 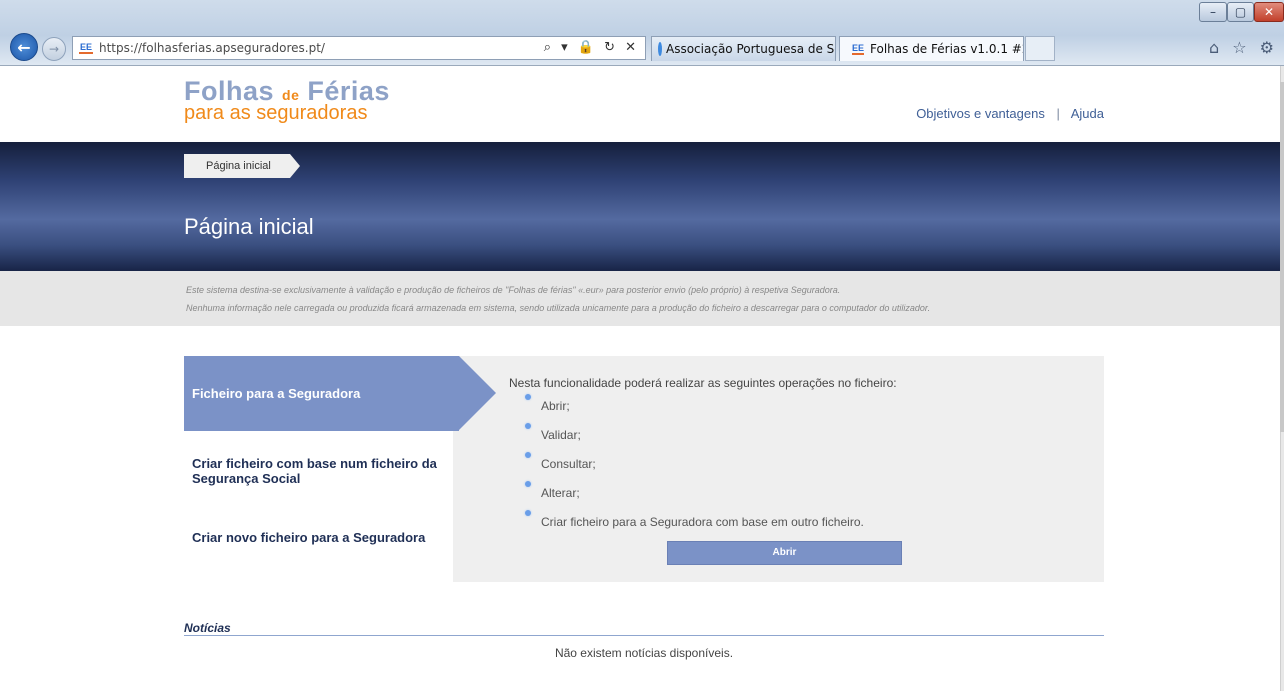 What do you see at coordinates (212, 48) in the screenshot?
I see `address-url: https://folhasferias.apseguradores.pt/` at bounding box center [212, 48].